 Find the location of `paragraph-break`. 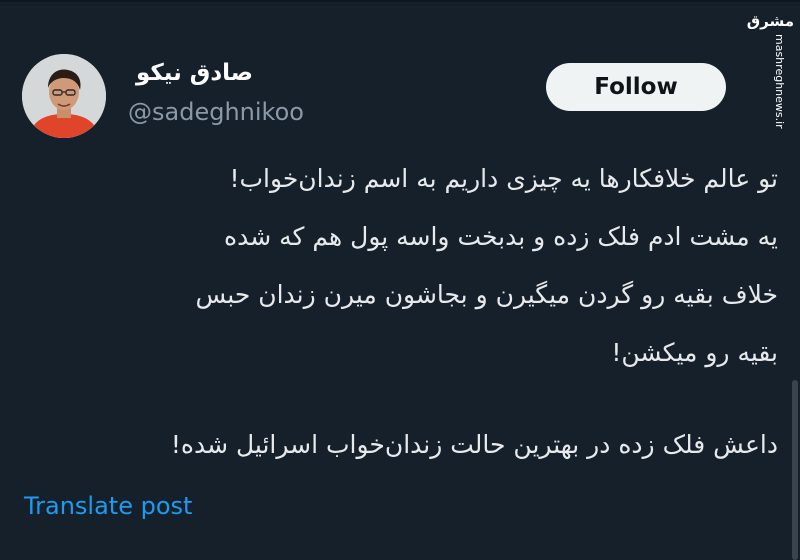

paragraph-break is located at coordinates (400, 399).